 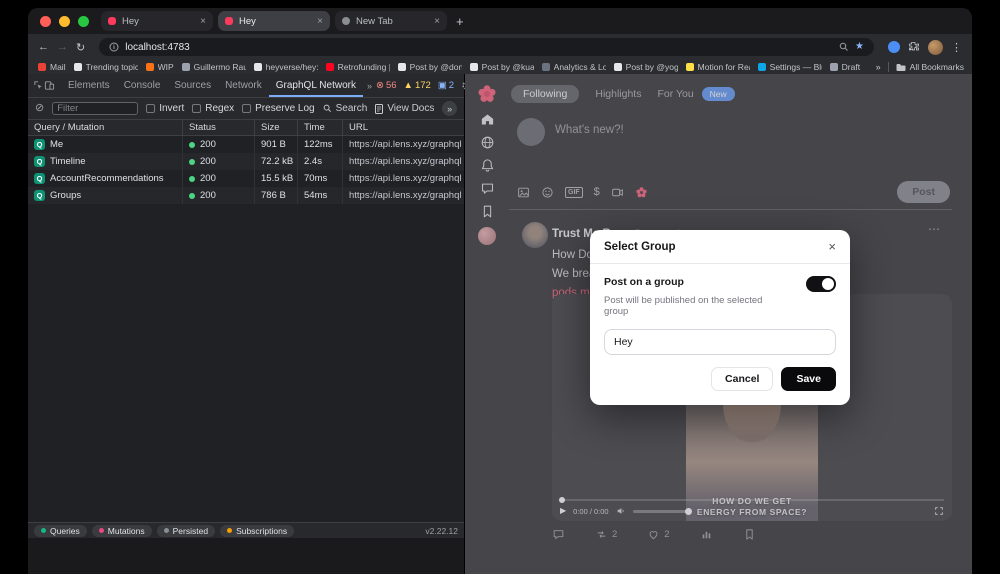 I want to click on warning-icon: ▲, so click(x=408, y=85).